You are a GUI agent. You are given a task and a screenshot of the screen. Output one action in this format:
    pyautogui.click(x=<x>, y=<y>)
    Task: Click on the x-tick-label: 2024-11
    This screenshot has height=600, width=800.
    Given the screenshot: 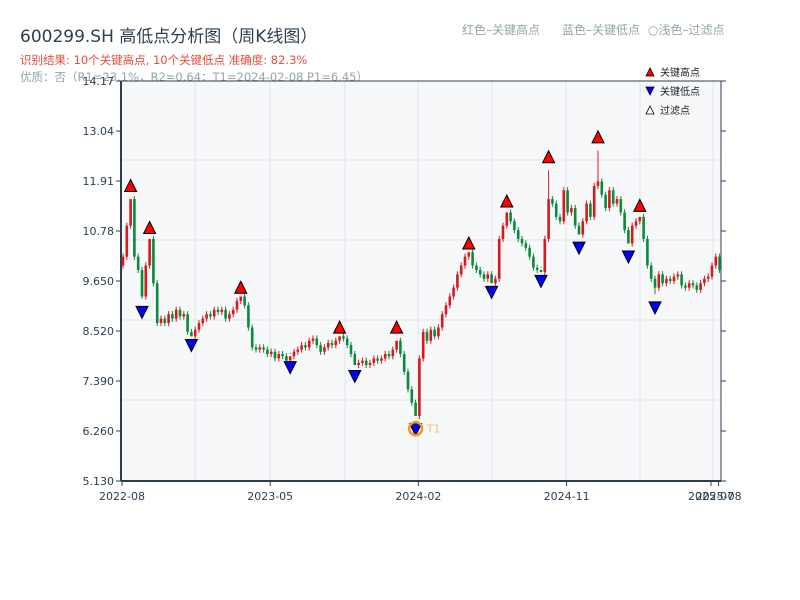 What is the action you would take?
    pyautogui.click(x=567, y=496)
    